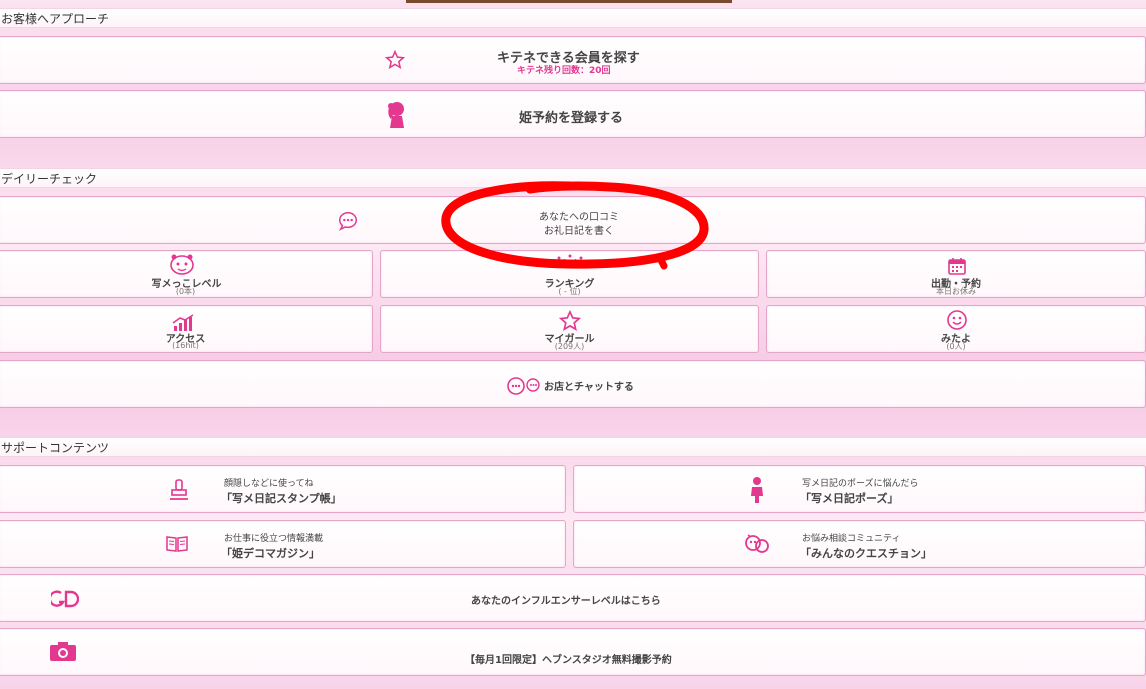 This screenshot has height=689, width=1146. What do you see at coordinates (182, 264) in the screenshot?
I see `shamekko-character-icon` at bounding box center [182, 264].